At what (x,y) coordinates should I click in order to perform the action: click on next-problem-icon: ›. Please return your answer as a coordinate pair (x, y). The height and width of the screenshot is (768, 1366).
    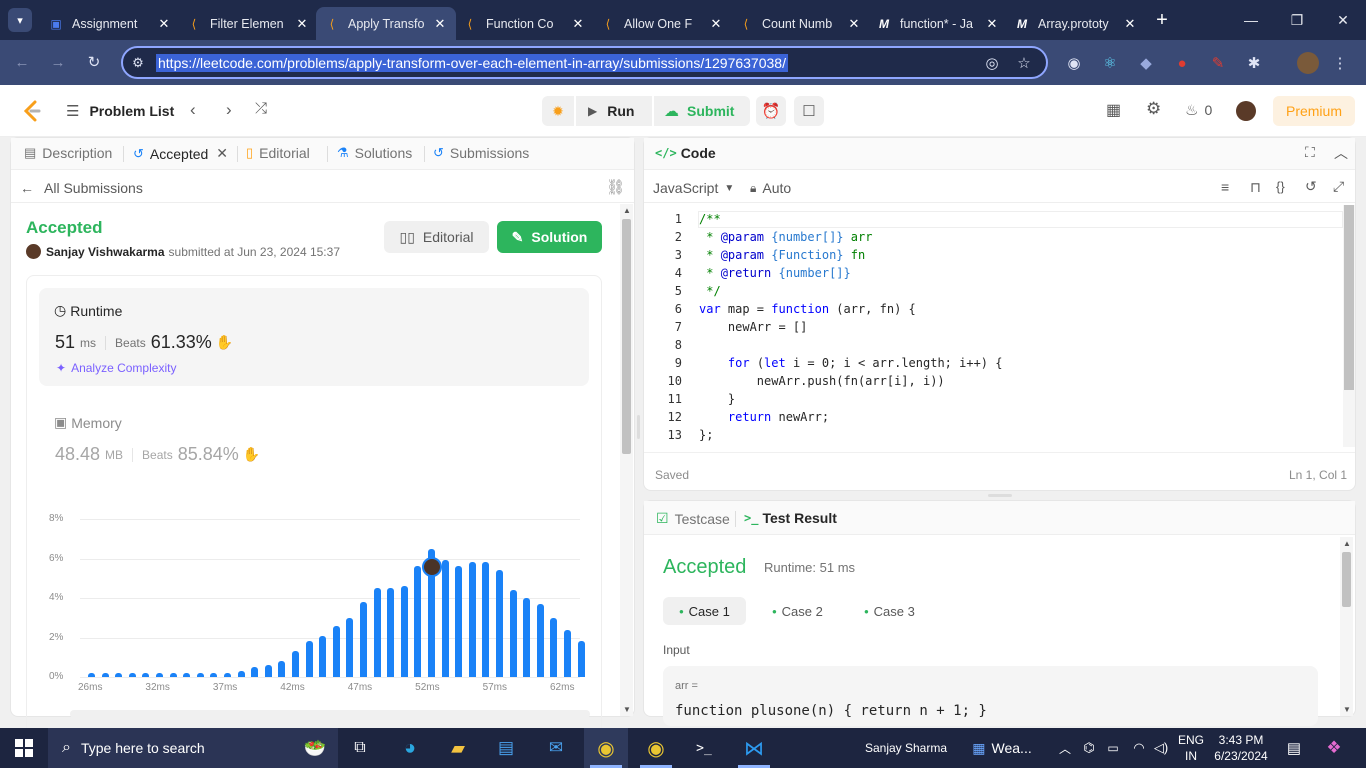
    Looking at the image, I should click on (229, 110).